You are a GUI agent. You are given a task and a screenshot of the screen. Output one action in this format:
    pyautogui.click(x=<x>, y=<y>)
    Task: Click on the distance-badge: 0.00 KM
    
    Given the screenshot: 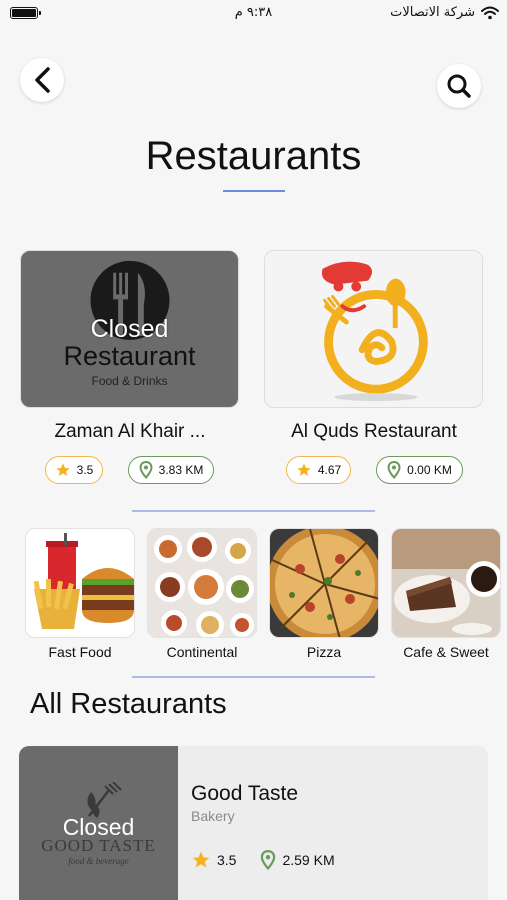 What is the action you would take?
    pyautogui.click(x=419, y=470)
    